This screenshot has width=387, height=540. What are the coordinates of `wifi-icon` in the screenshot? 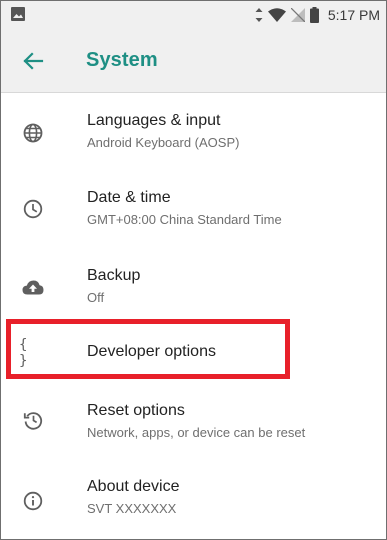 It's located at (276, 15).